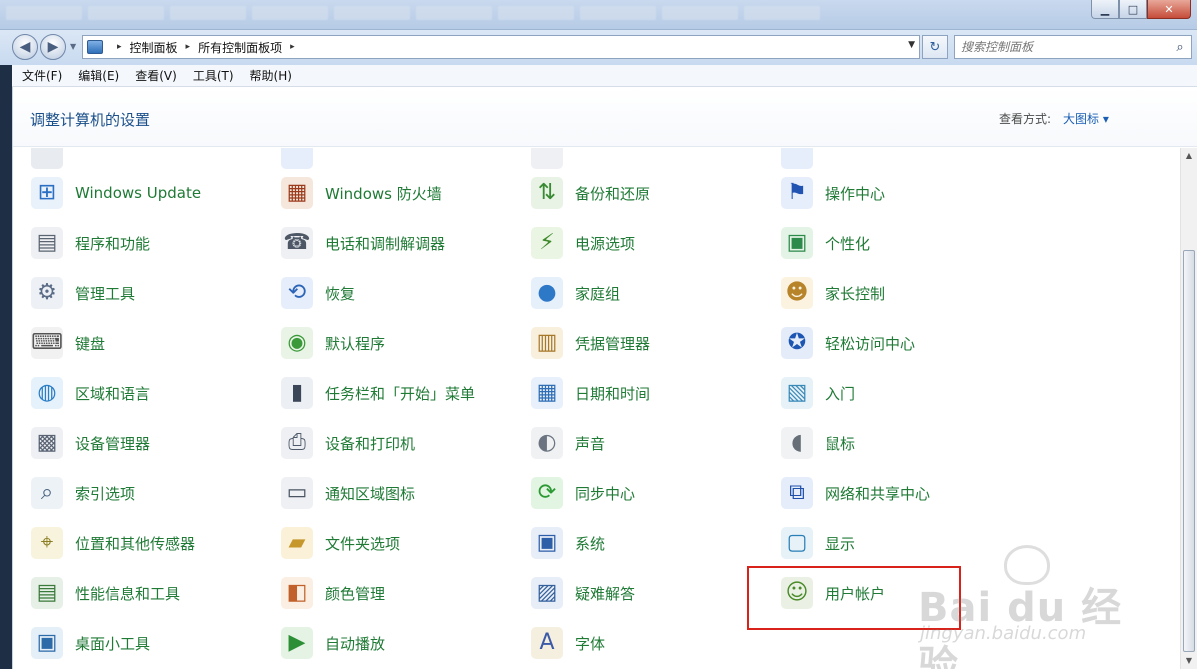 The image size is (1197, 669). Describe the element at coordinates (240, 47) in the screenshot. I see `breadcrumb-all-items: 所有控制面板项` at that location.